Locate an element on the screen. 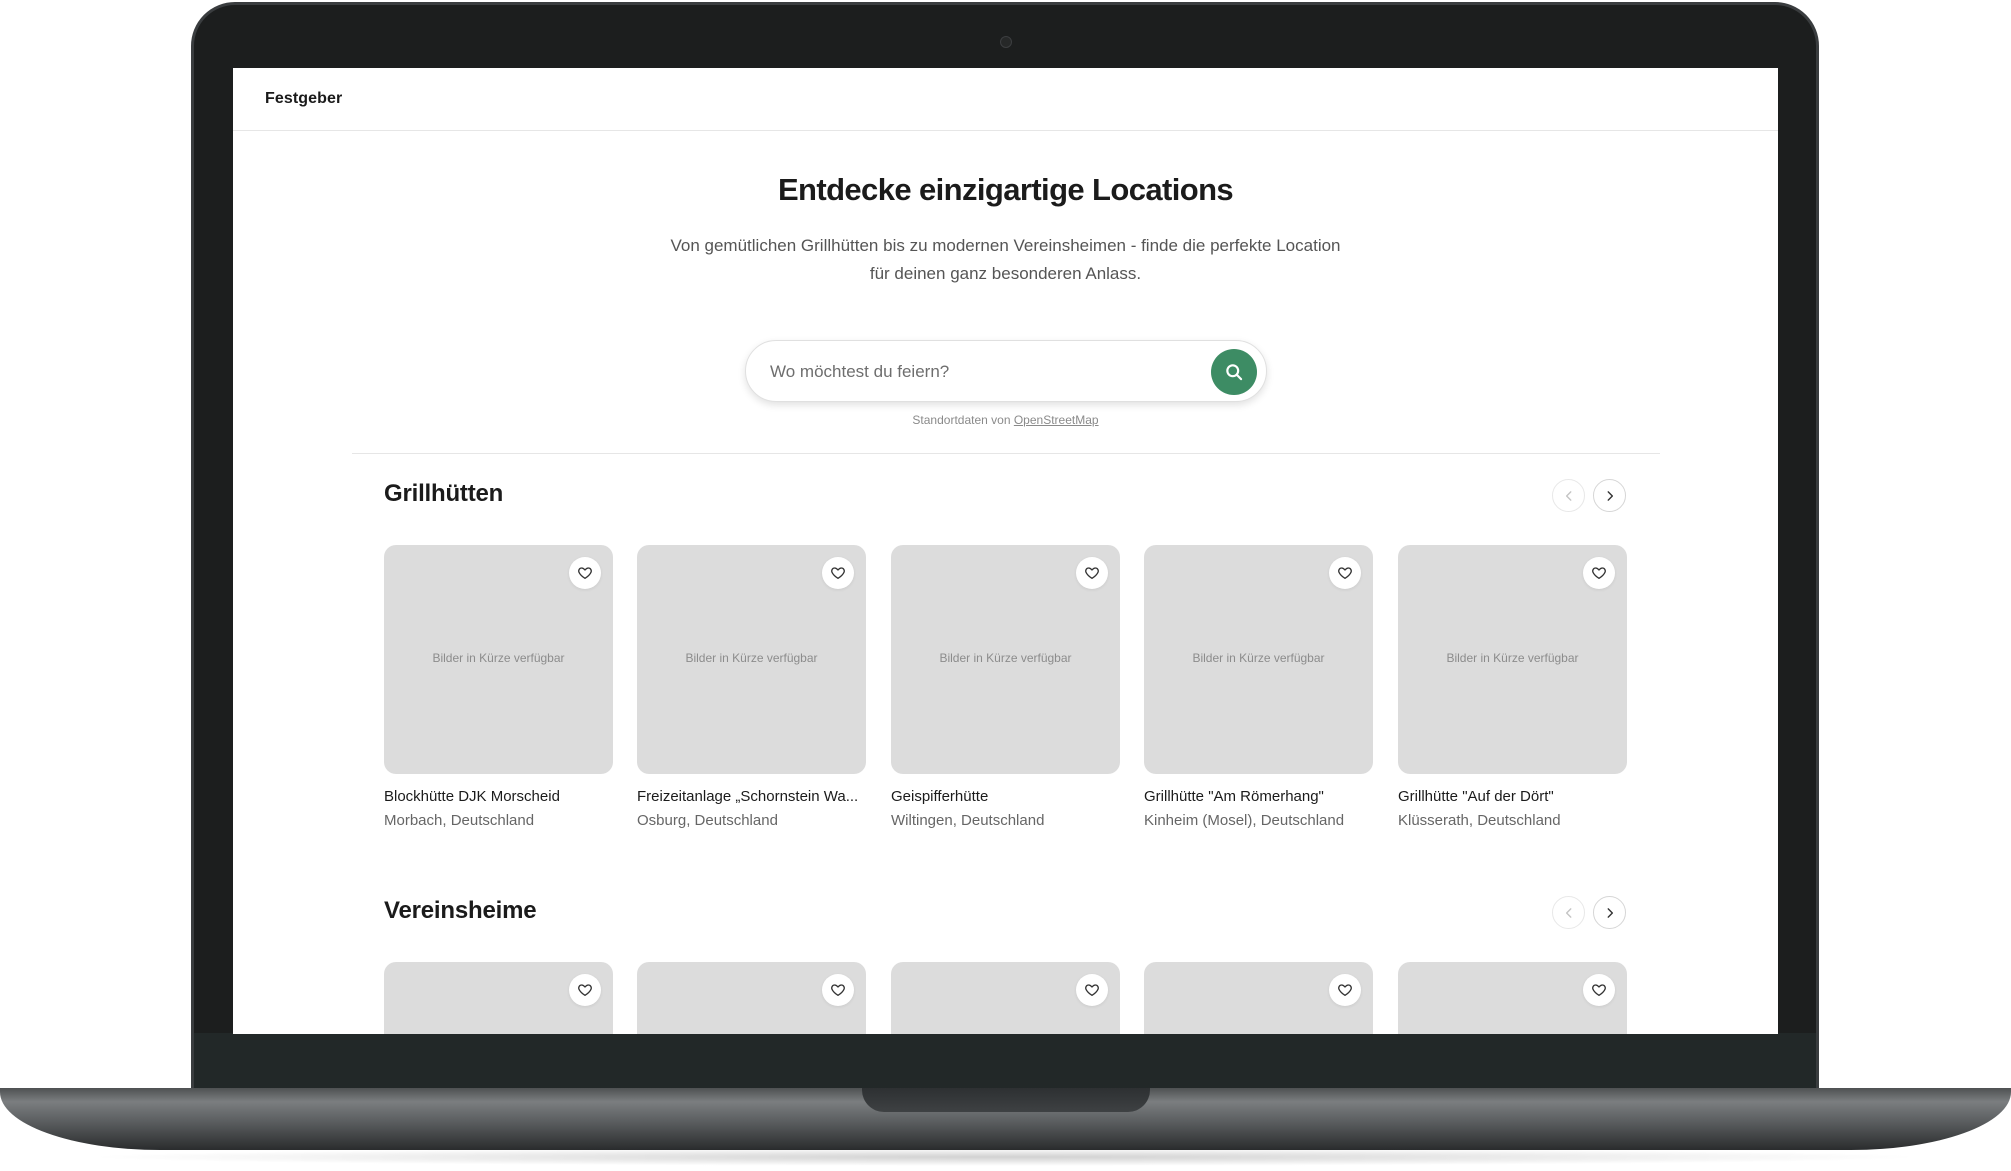  search-icon is located at coordinates (1234, 372).